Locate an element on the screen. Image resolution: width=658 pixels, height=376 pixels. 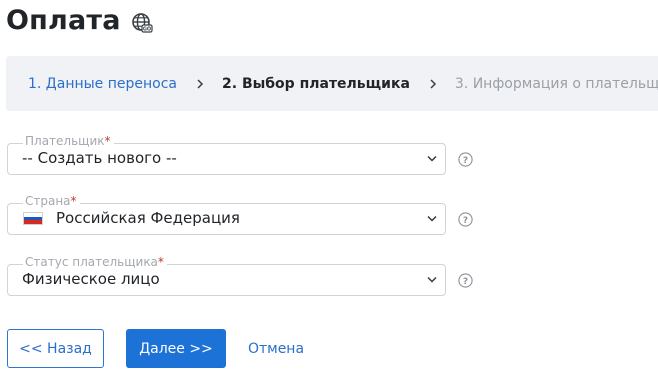
payer-status-select: Статус плательщика* Физическое лицо is located at coordinates (226, 275).